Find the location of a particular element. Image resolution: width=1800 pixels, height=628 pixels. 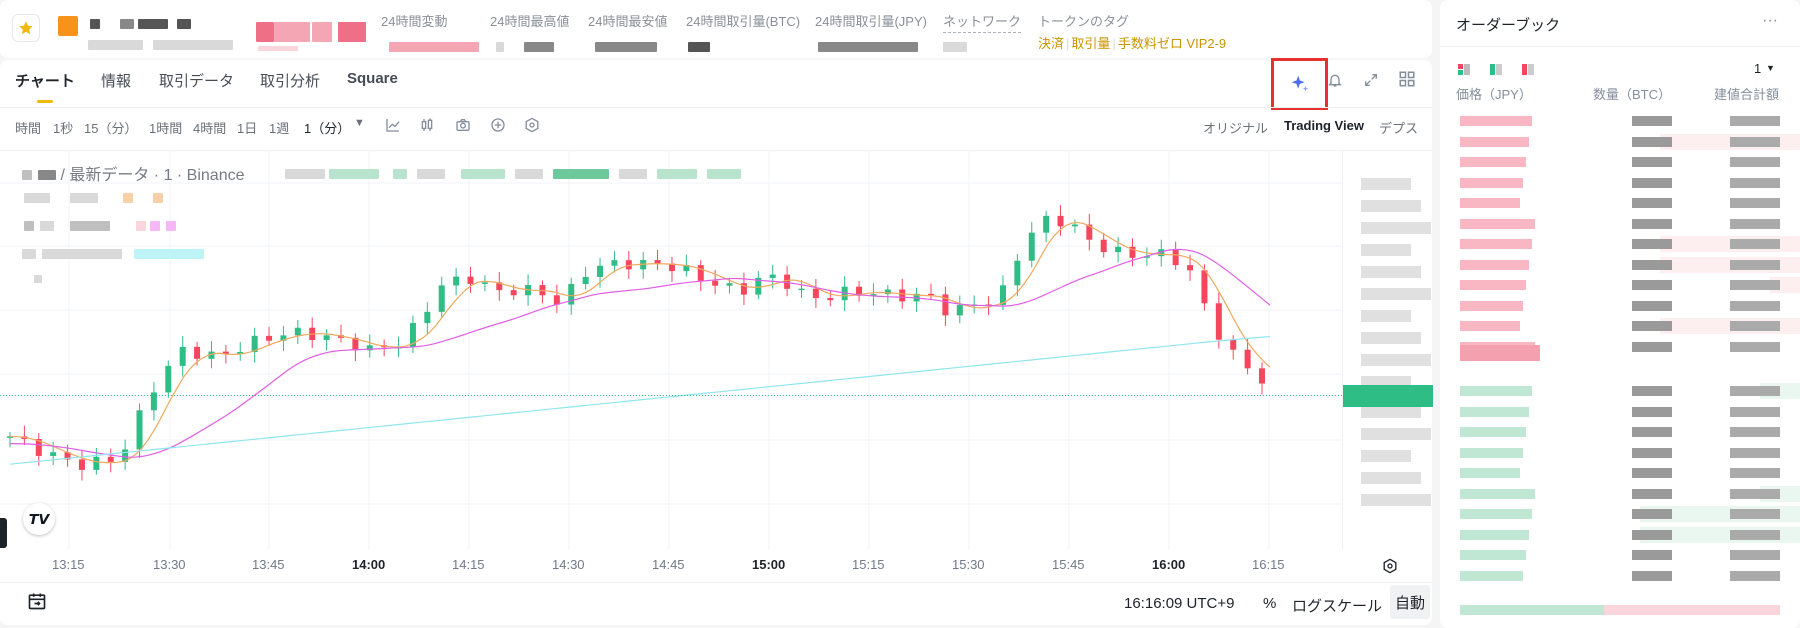

view-depth: デプス is located at coordinates (1398, 127).